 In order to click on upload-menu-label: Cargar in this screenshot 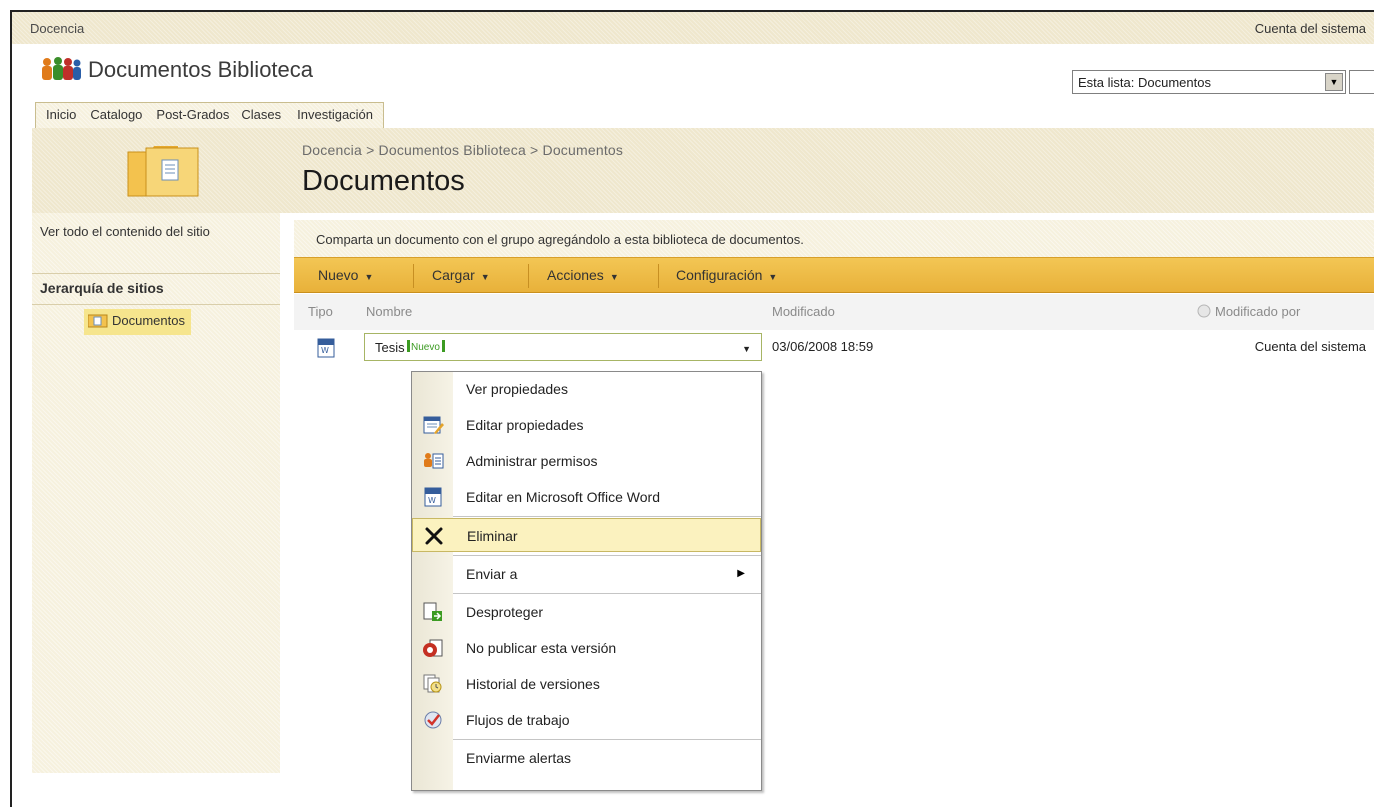, I will do `click(453, 275)`.